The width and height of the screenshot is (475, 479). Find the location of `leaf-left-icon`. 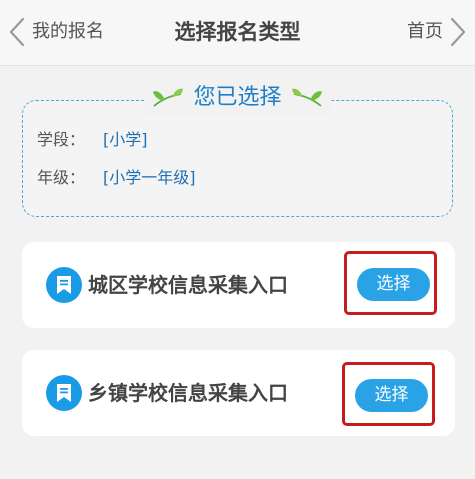

leaf-left-icon is located at coordinates (168, 97).